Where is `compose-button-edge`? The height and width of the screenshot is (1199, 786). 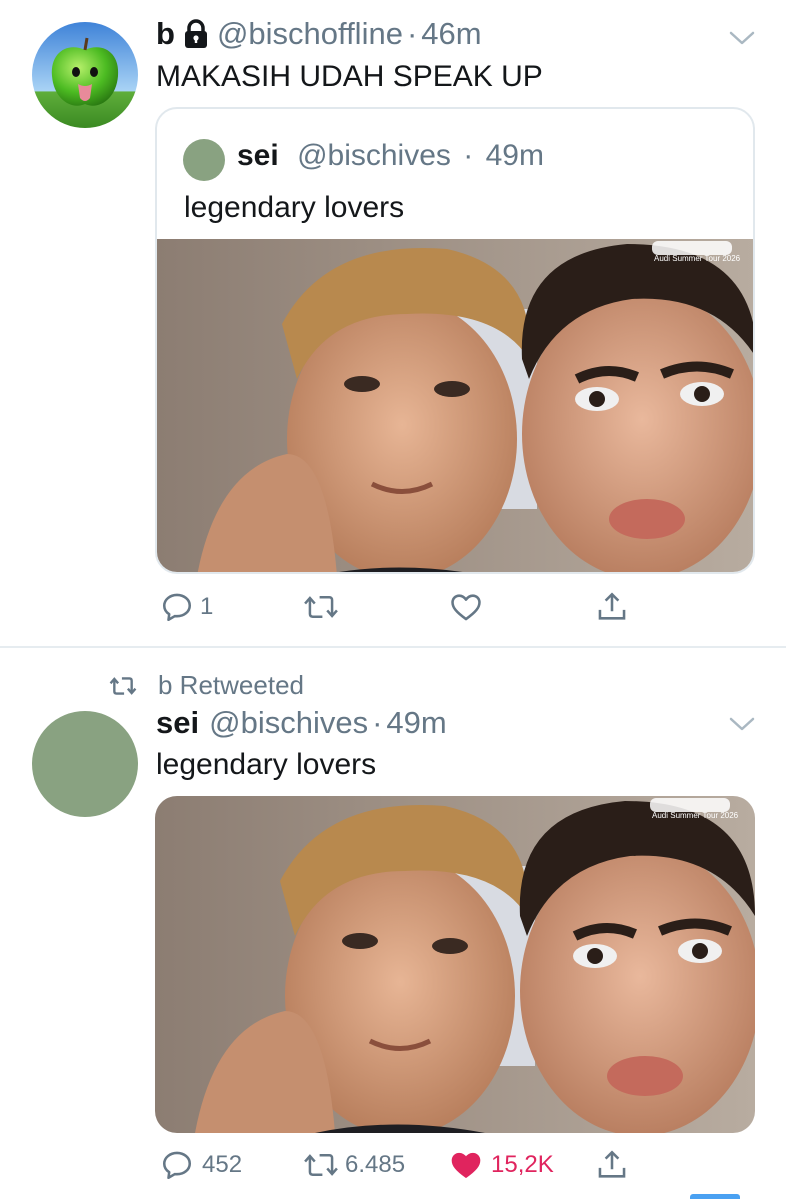
compose-button-edge is located at coordinates (715, 1196).